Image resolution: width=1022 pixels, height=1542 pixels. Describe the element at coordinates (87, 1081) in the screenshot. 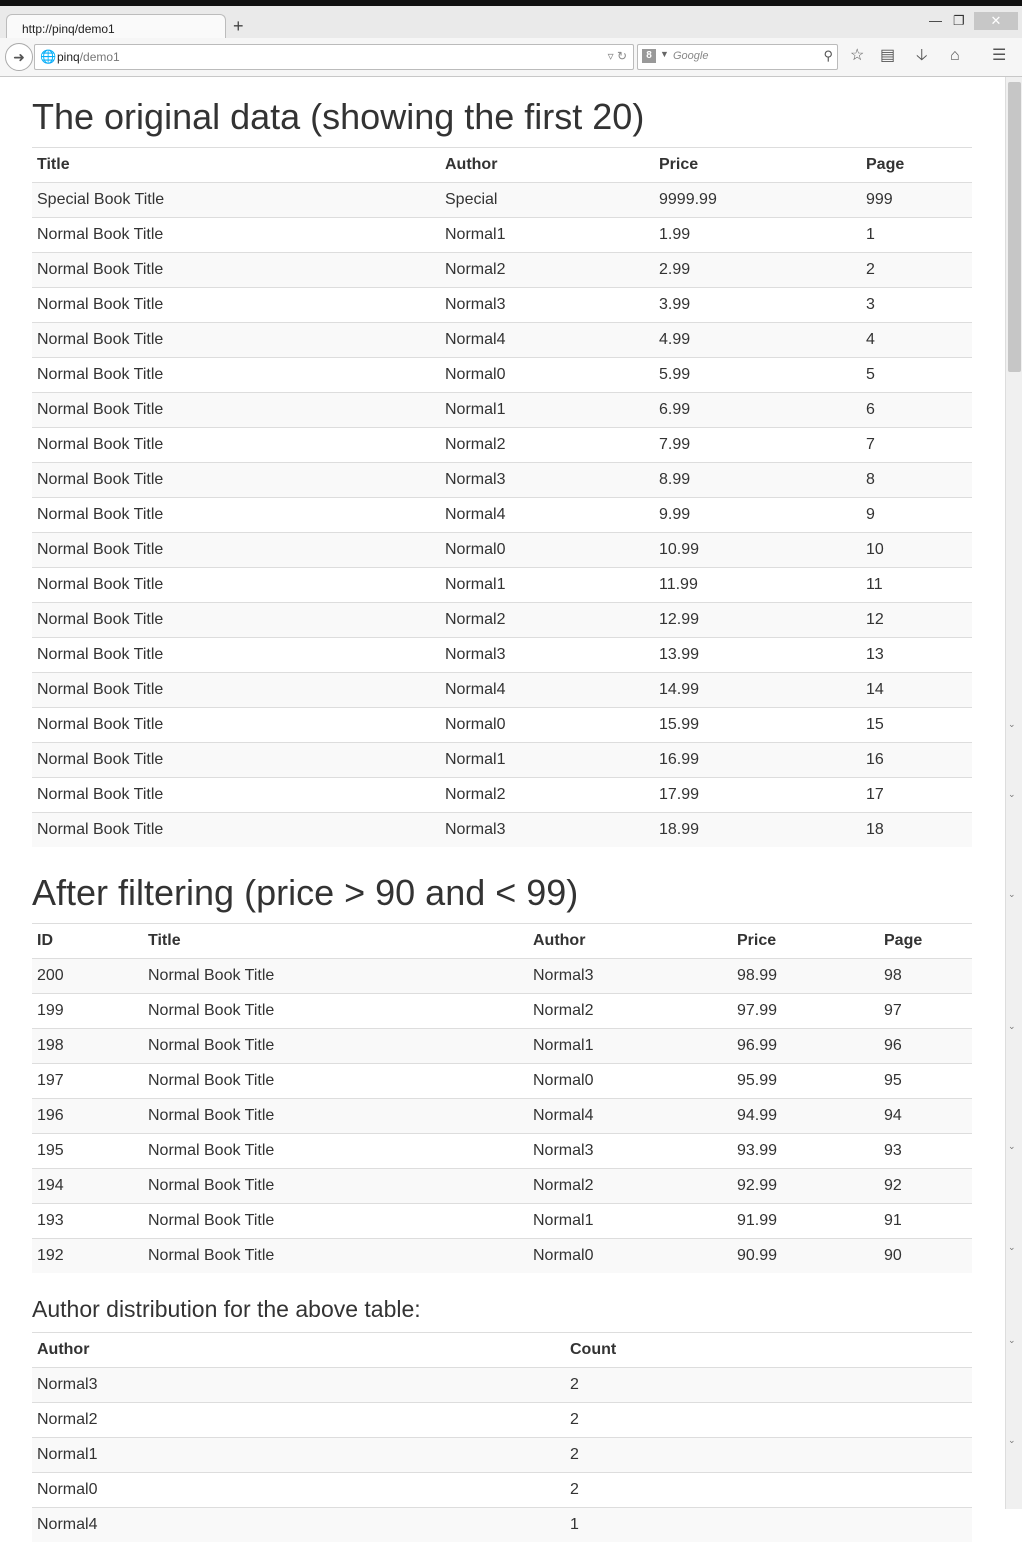

I see `table-cell: 197` at that location.